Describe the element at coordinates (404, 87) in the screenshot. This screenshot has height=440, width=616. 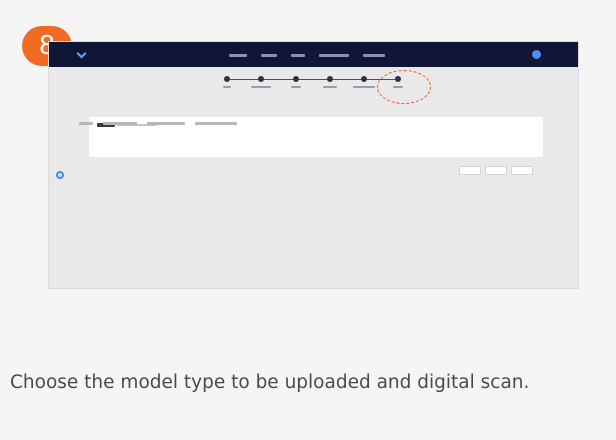
I see `highlight-circle` at that location.